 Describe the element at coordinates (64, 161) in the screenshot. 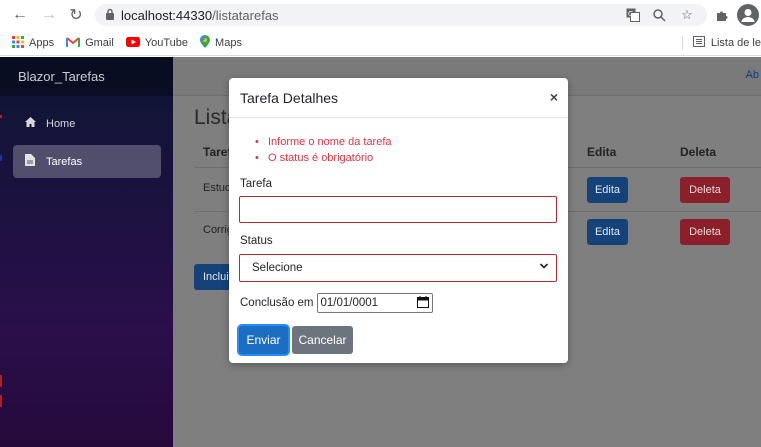

I see `sidebar-item-label: Tarefas` at that location.